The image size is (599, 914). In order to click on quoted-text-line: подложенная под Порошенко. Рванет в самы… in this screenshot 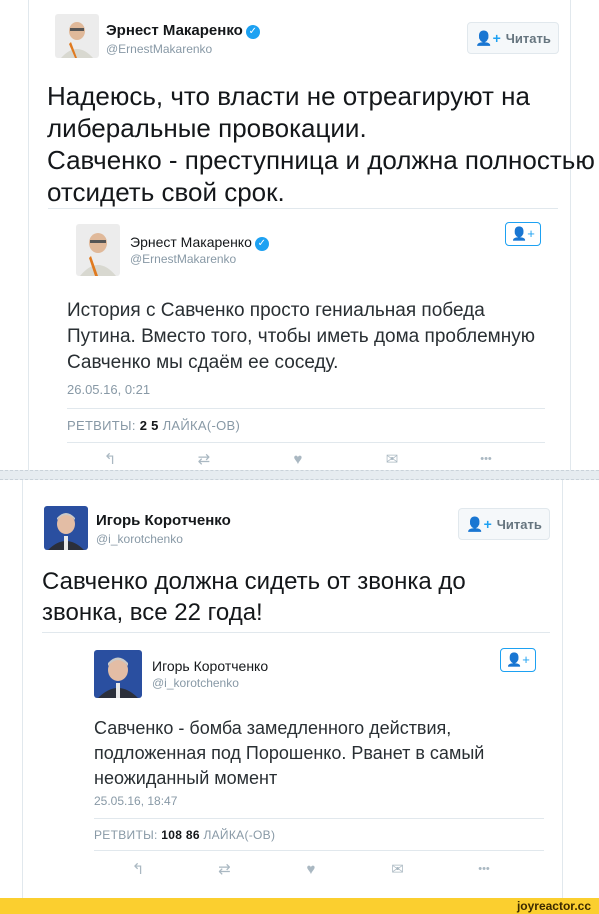, I will do `click(289, 753)`.